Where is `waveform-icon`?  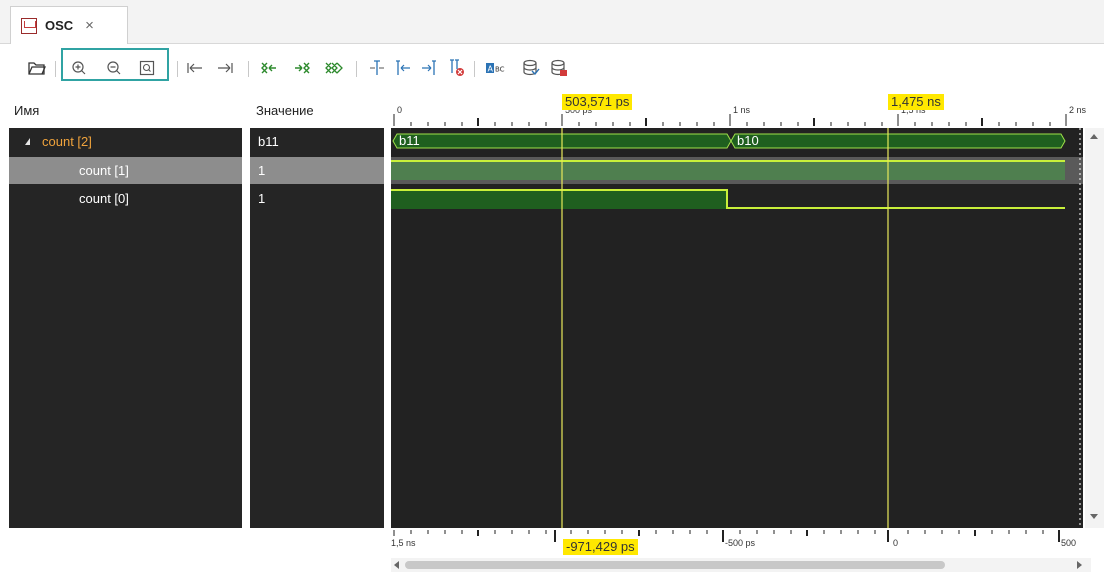
waveform-icon is located at coordinates (29, 25).